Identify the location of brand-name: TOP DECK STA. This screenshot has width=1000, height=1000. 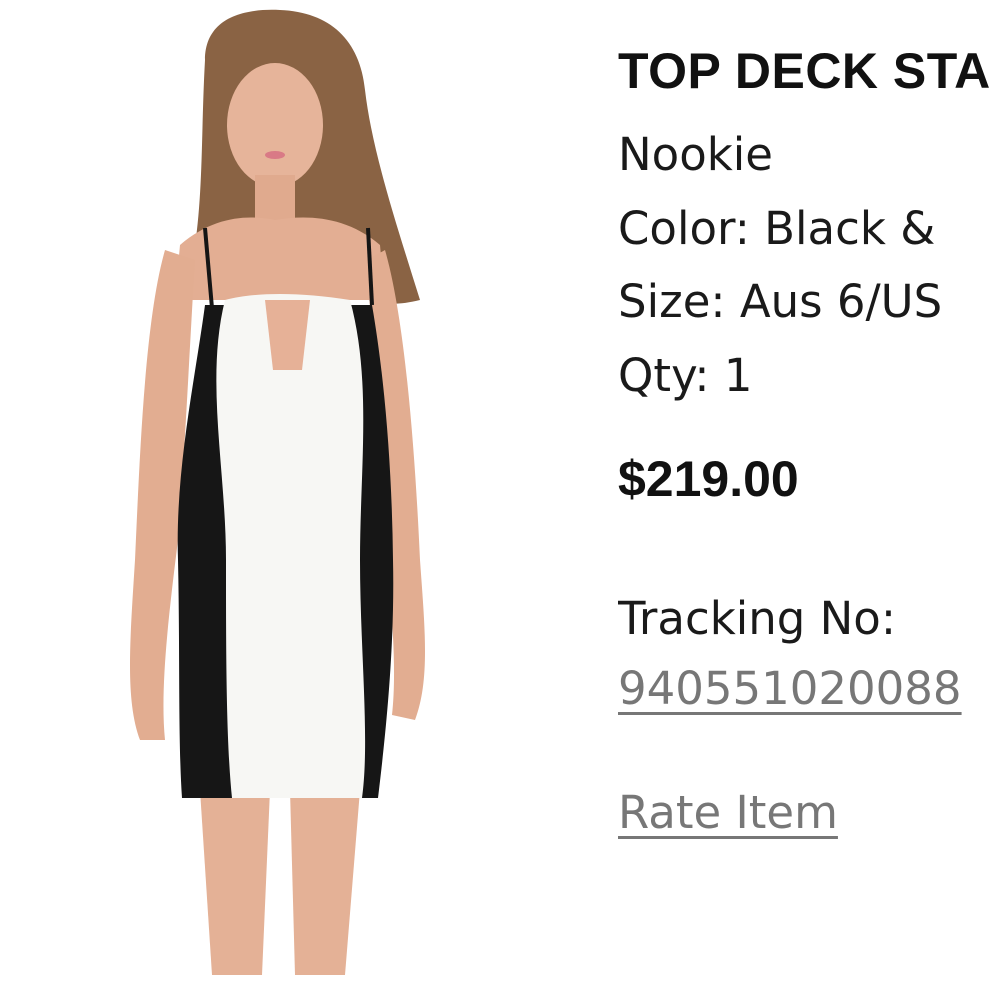
(804, 71).